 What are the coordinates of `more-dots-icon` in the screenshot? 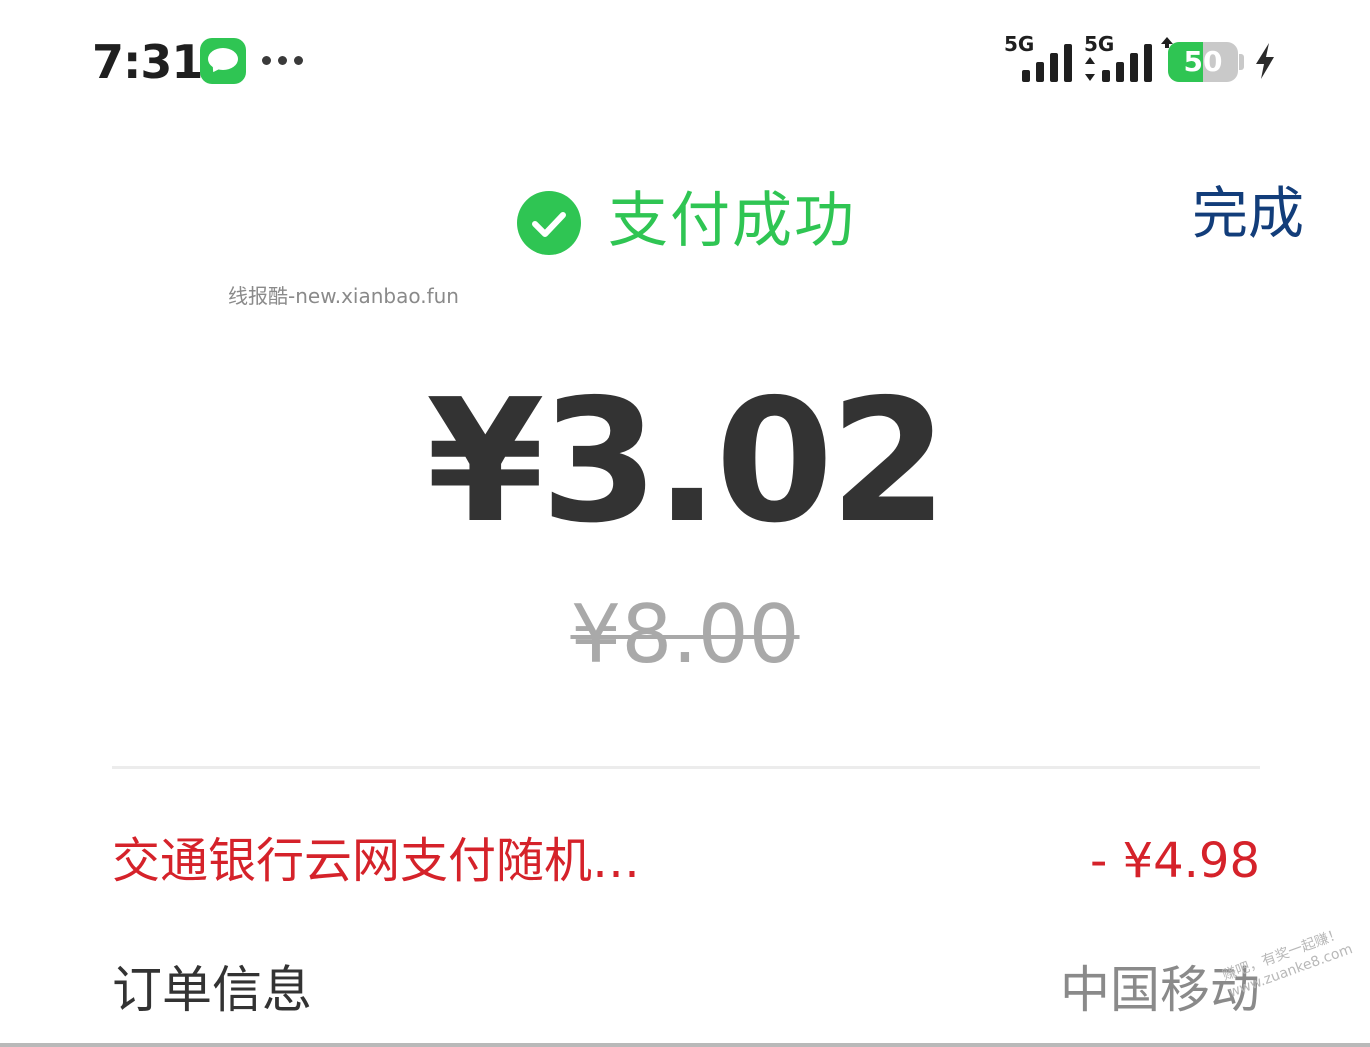 It's located at (284, 61).